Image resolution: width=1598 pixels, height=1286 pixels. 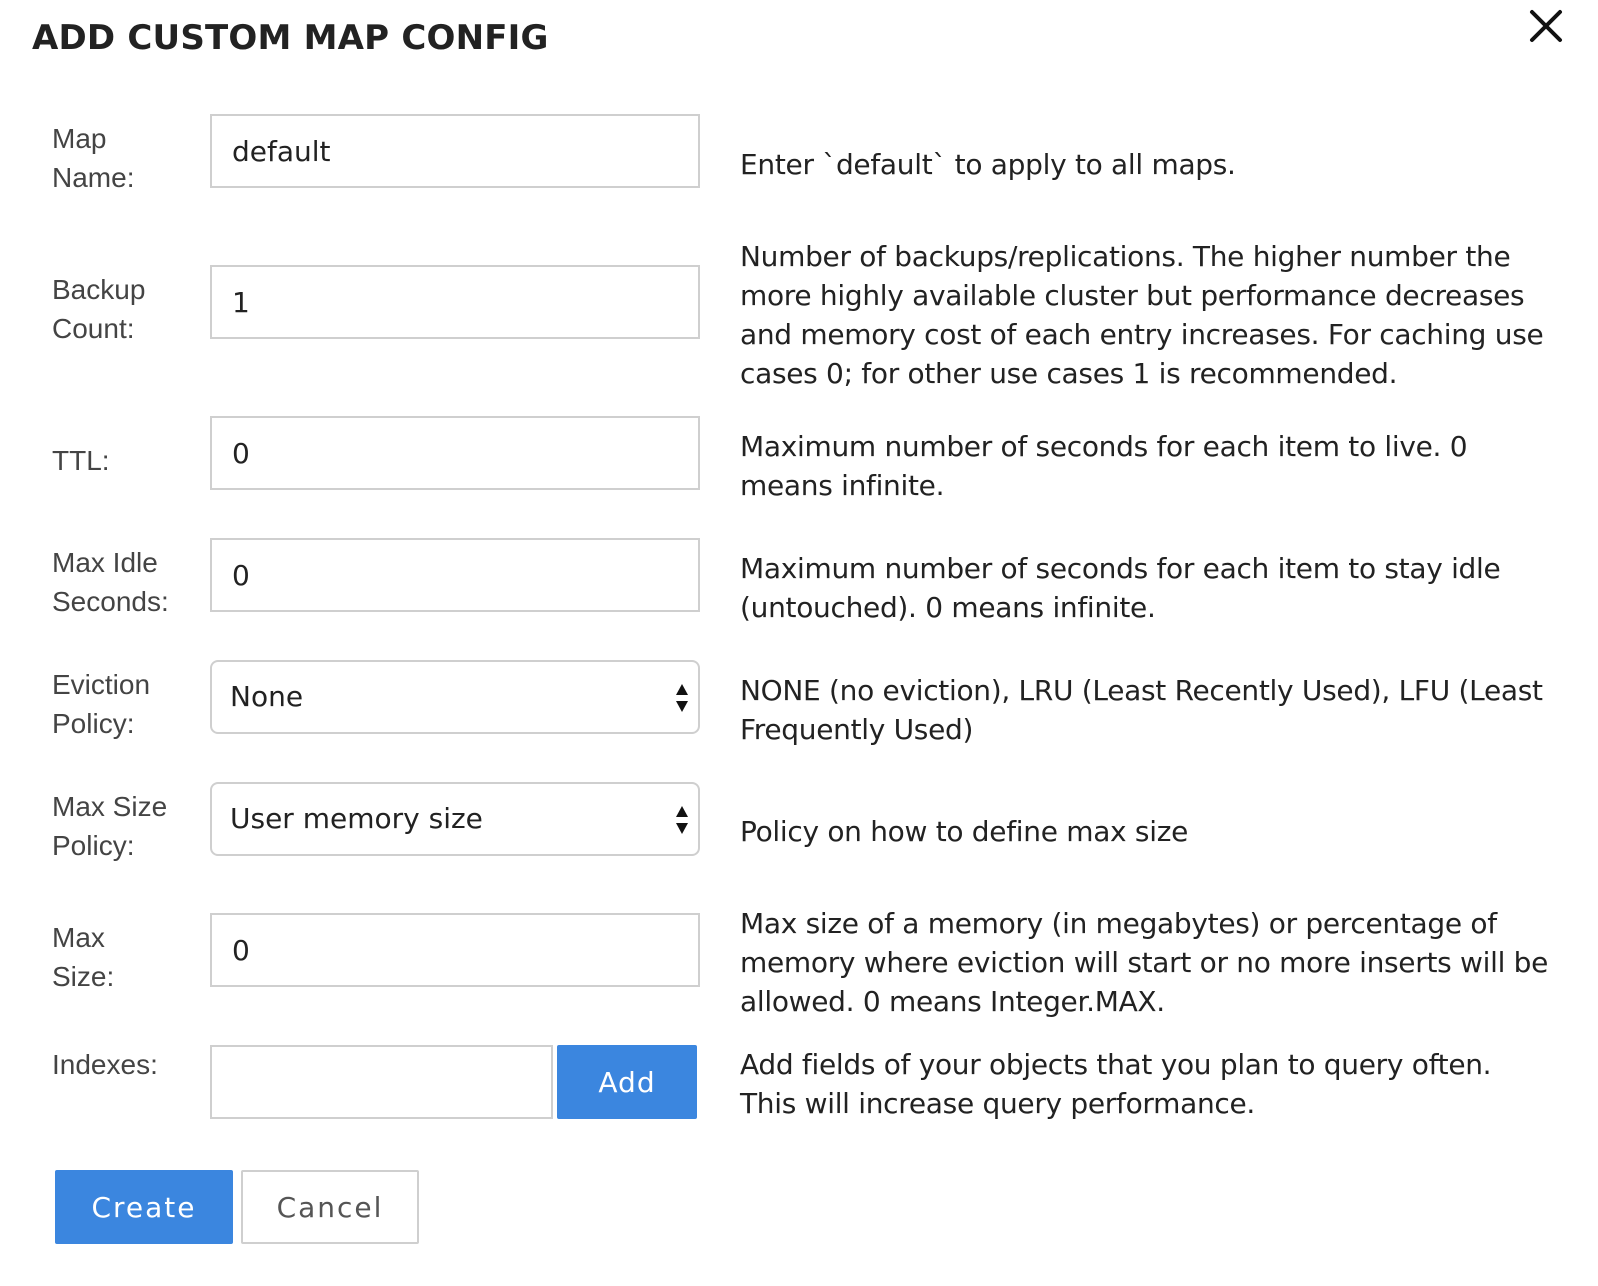 I want to click on max-idle-input, so click(x=455, y=575).